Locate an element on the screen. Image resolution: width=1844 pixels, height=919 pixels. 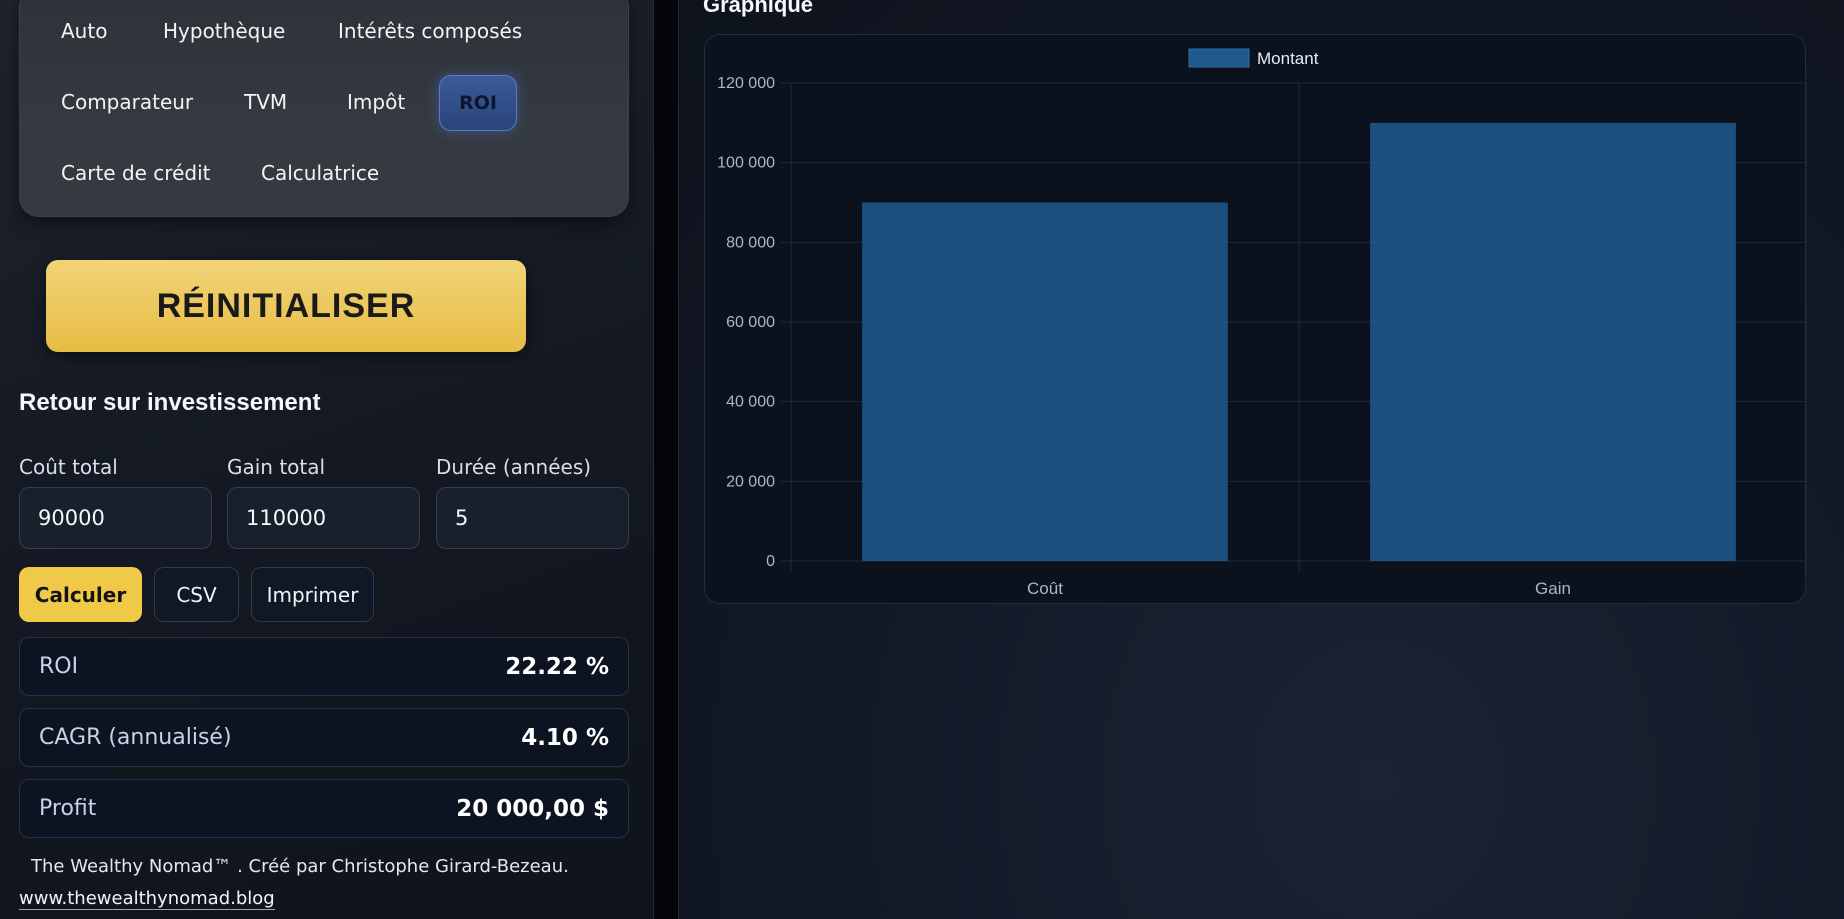
y-tick-label: 20 000 is located at coordinates (750, 481).